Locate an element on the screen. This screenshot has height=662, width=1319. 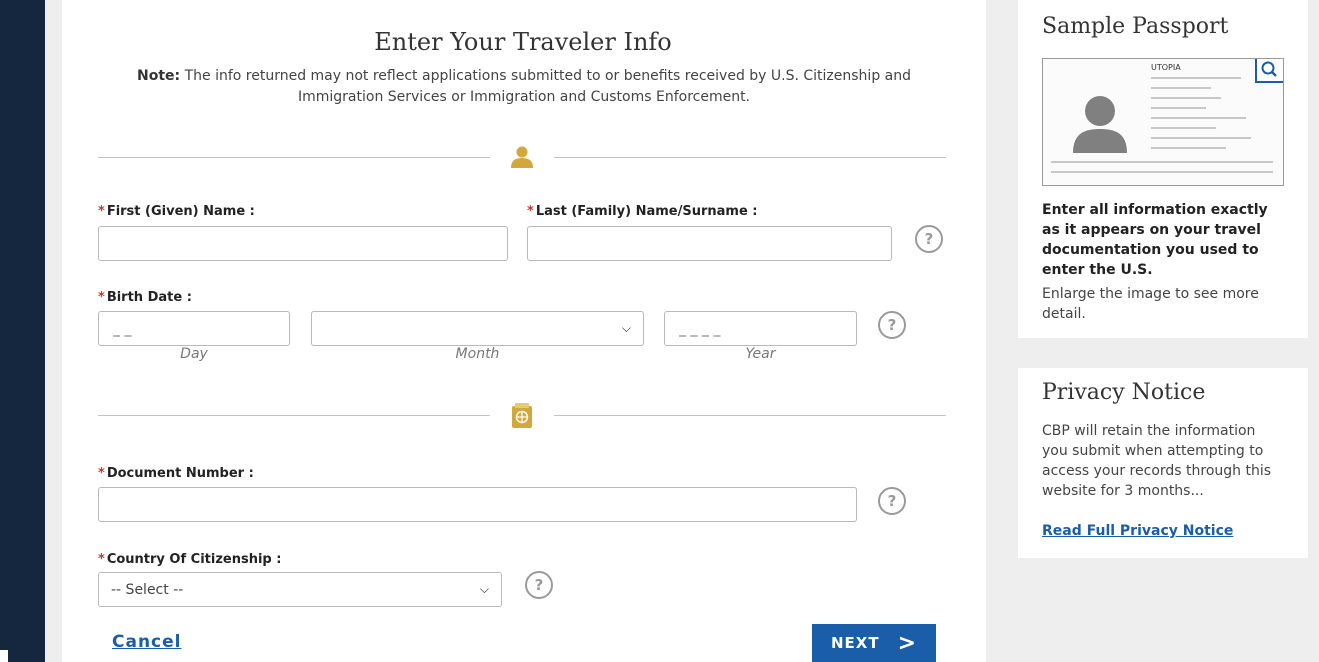
first-name-input is located at coordinates (303, 243).